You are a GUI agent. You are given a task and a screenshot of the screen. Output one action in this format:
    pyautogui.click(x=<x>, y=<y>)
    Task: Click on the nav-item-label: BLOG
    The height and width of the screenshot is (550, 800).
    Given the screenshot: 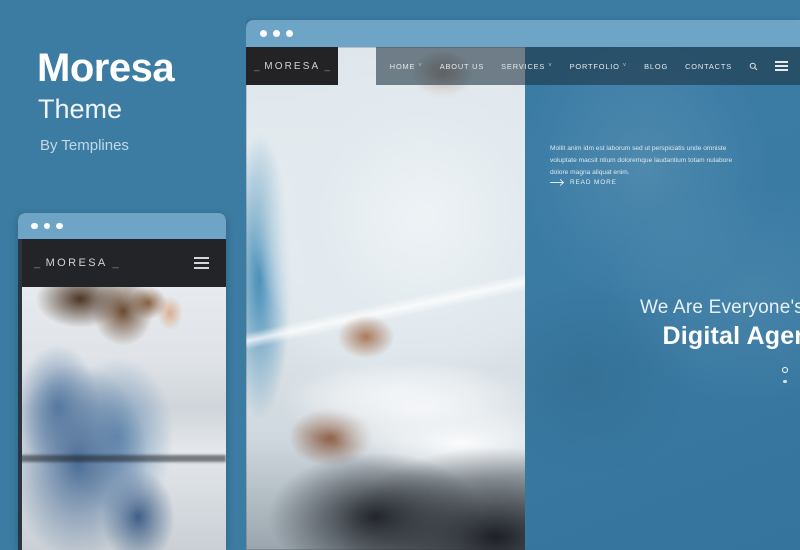 What is the action you would take?
    pyautogui.click(x=656, y=66)
    